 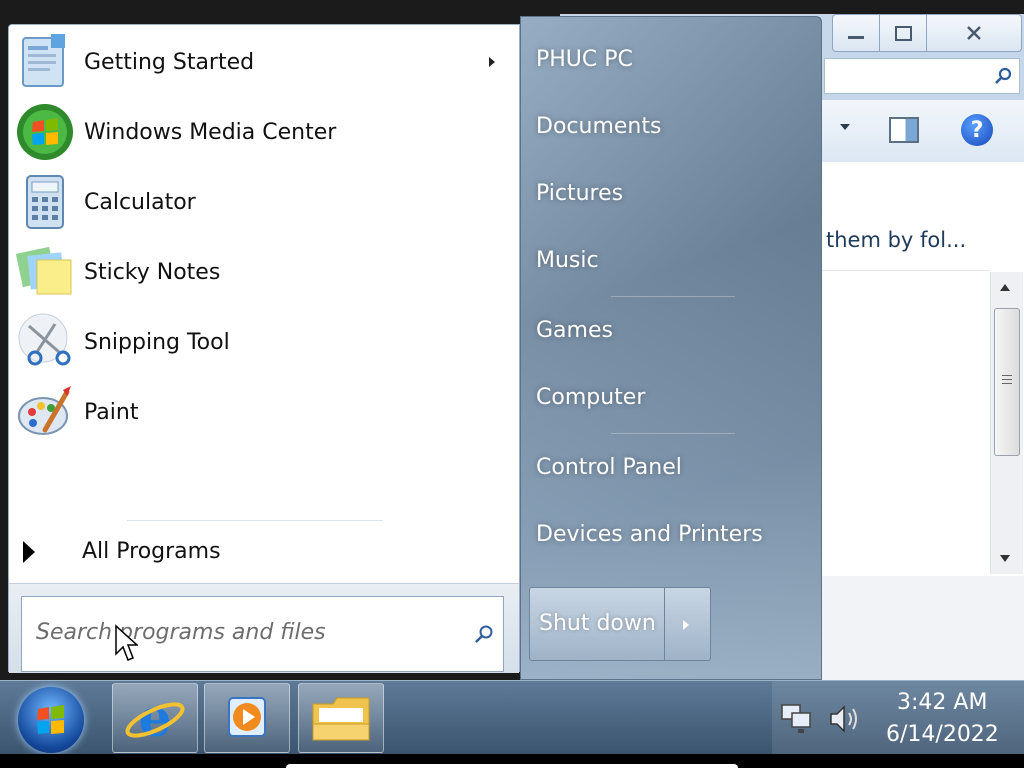 I want to click on shutdown-label: Shut down, so click(x=597, y=623).